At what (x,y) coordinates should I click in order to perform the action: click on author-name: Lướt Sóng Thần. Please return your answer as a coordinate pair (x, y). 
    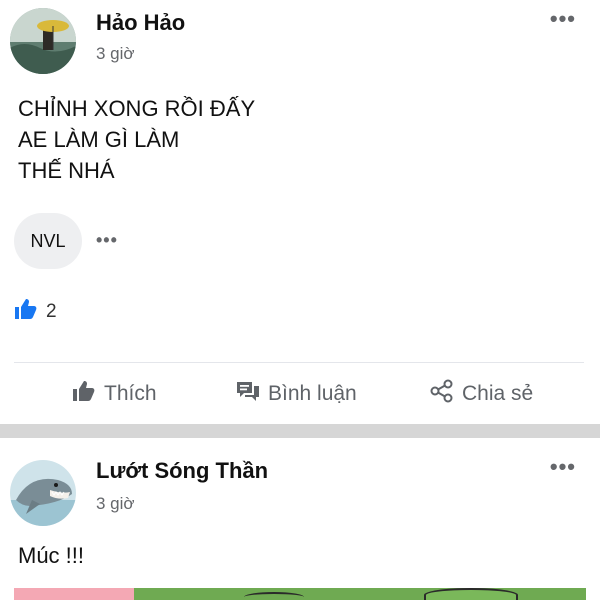
    Looking at the image, I should click on (182, 471).